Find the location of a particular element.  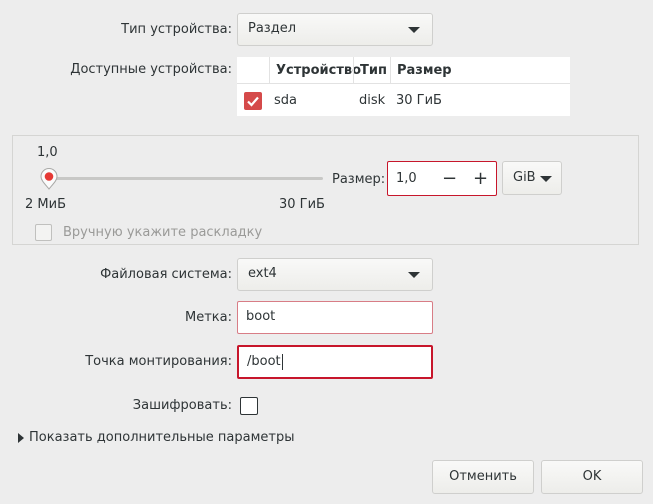

check-icon is located at coordinates (253, 101).